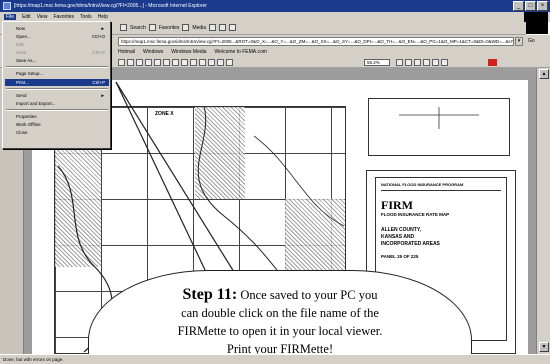 This screenshot has height=364, width=550. Describe the element at coordinates (399, 62) in the screenshot. I see `zoom-out-icon` at that location.